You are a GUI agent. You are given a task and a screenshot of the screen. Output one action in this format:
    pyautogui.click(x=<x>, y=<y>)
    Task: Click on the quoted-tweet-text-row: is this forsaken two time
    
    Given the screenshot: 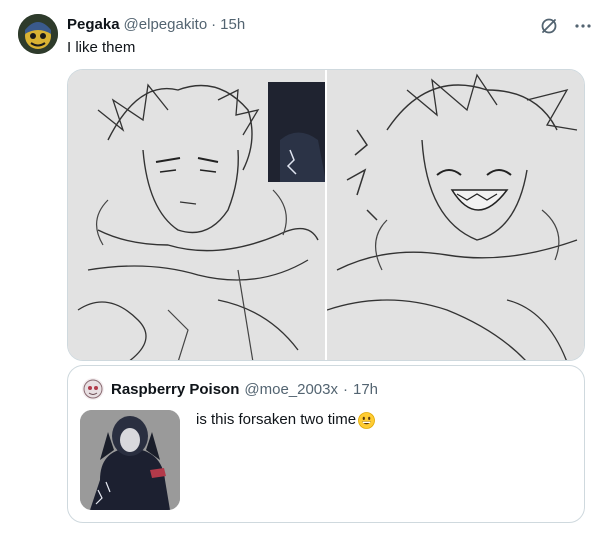 What is the action you would take?
    pyautogui.click(x=285, y=420)
    